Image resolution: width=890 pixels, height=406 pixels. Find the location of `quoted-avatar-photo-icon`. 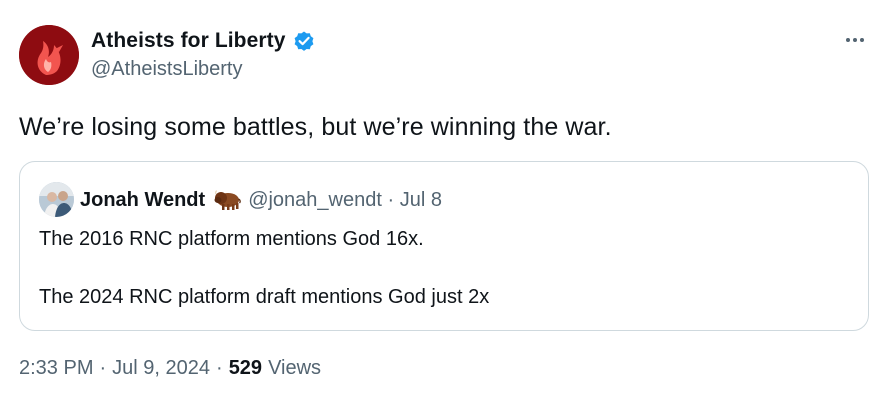

quoted-avatar-photo-icon is located at coordinates (56, 199).